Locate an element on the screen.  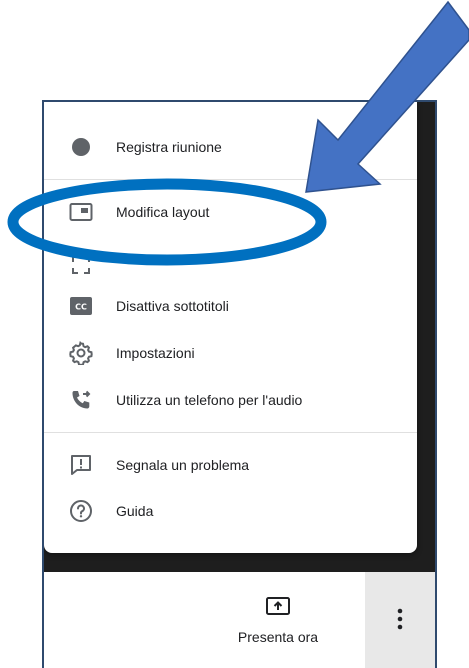
present-screen-icon is located at coordinates (278, 609).